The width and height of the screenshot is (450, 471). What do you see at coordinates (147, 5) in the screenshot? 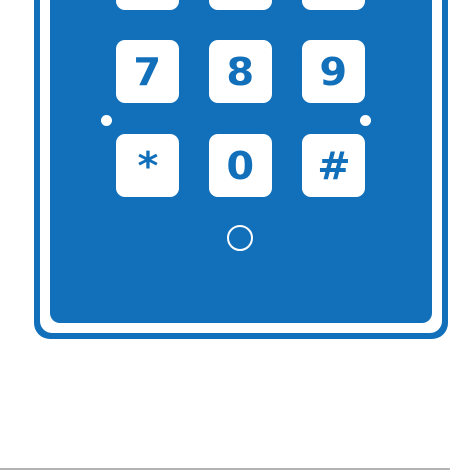
I see `keypad-key-top-left` at bounding box center [147, 5].